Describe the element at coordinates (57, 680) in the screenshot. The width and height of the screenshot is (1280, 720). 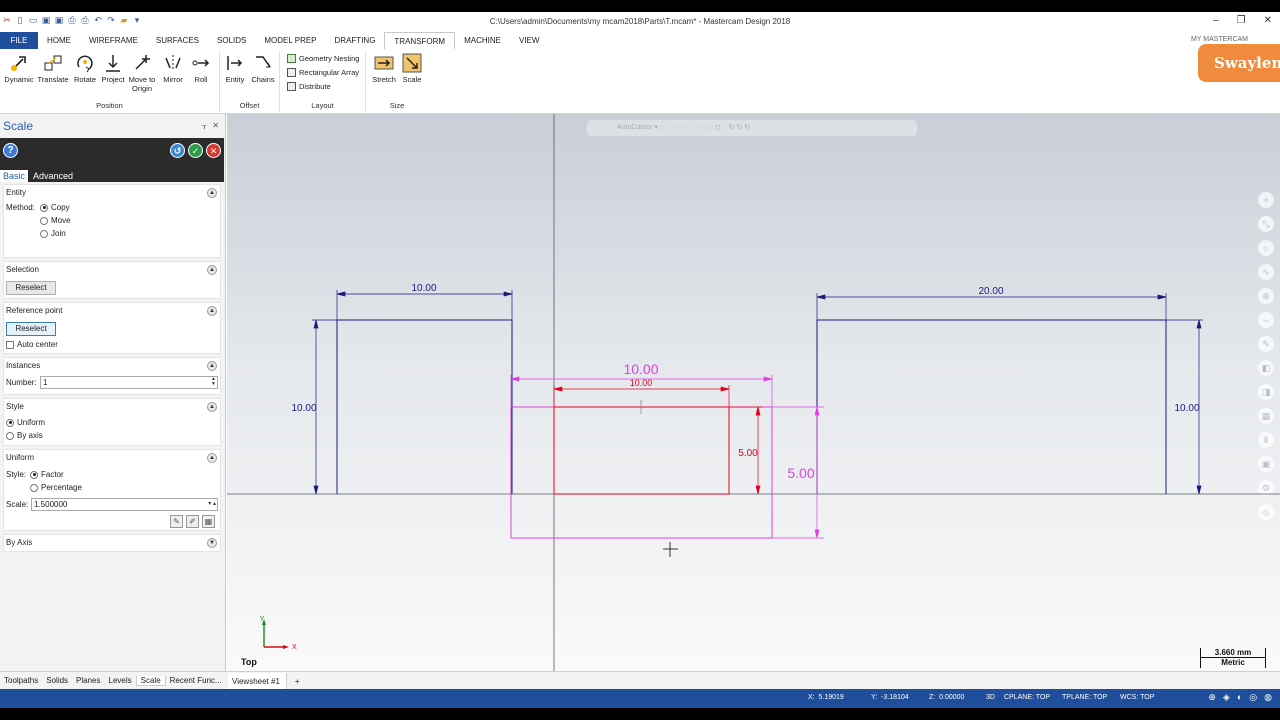
I see `tab-solids-manager: Solids` at that location.